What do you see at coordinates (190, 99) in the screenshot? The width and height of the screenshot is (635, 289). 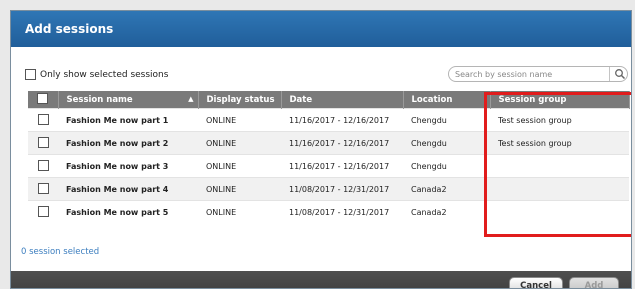 I see `sort-ascending-icon: ▲` at bounding box center [190, 99].